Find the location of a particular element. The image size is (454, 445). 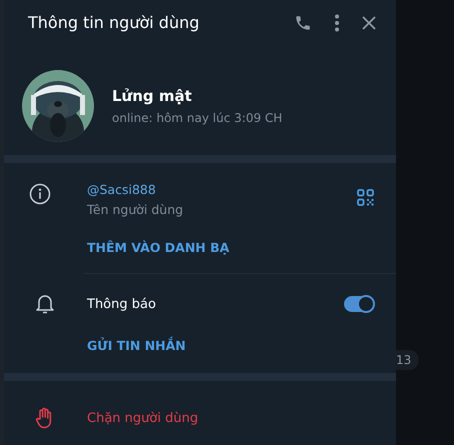

send-message-button: GỬI TIN NHẮN is located at coordinates (136, 345).